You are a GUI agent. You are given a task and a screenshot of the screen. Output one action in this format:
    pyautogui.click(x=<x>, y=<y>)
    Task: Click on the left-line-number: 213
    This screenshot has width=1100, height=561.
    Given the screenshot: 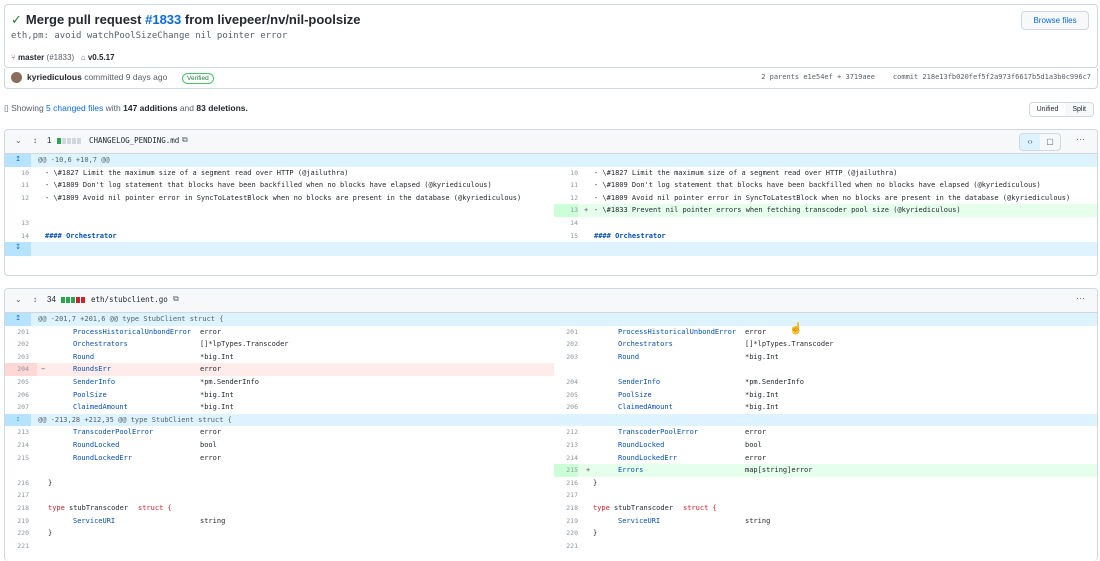 What is the action you would take?
    pyautogui.click(x=23, y=432)
    